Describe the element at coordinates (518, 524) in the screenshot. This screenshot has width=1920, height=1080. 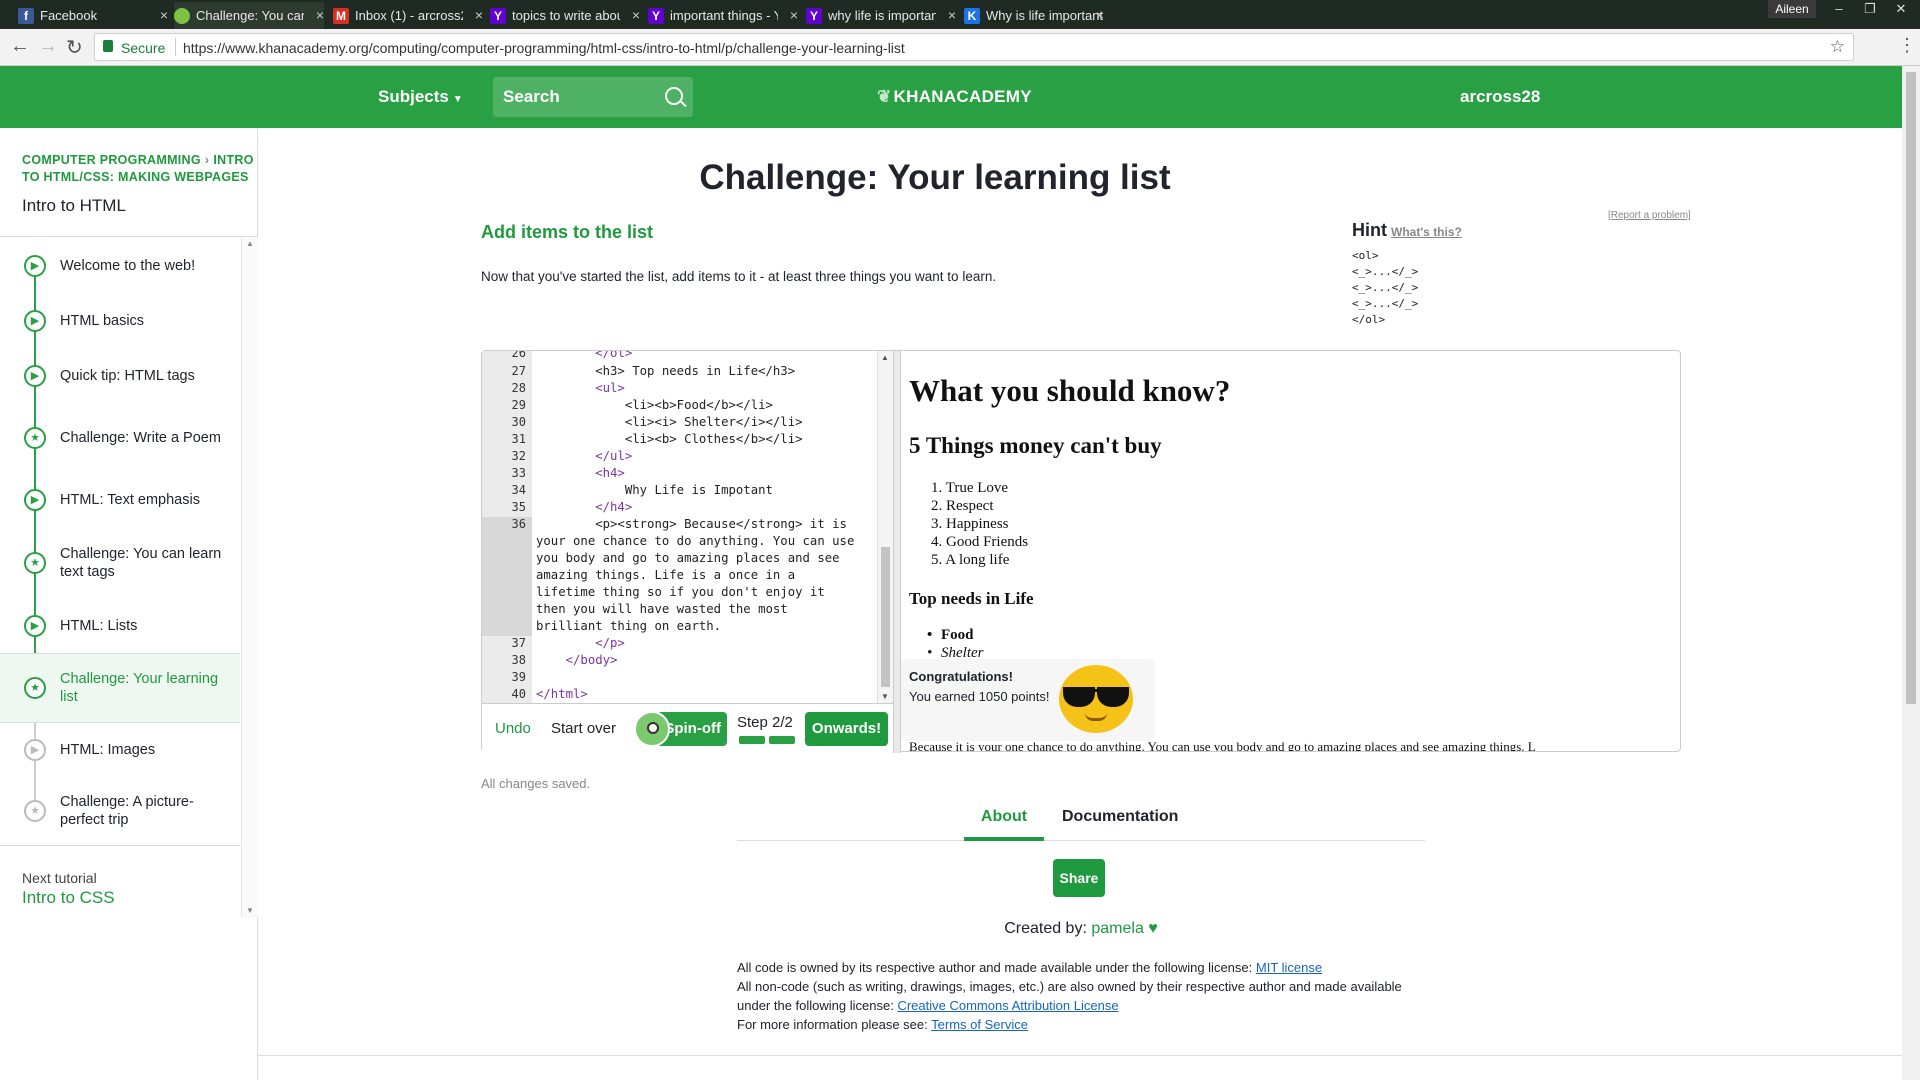
I see `line-number: 36` at that location.